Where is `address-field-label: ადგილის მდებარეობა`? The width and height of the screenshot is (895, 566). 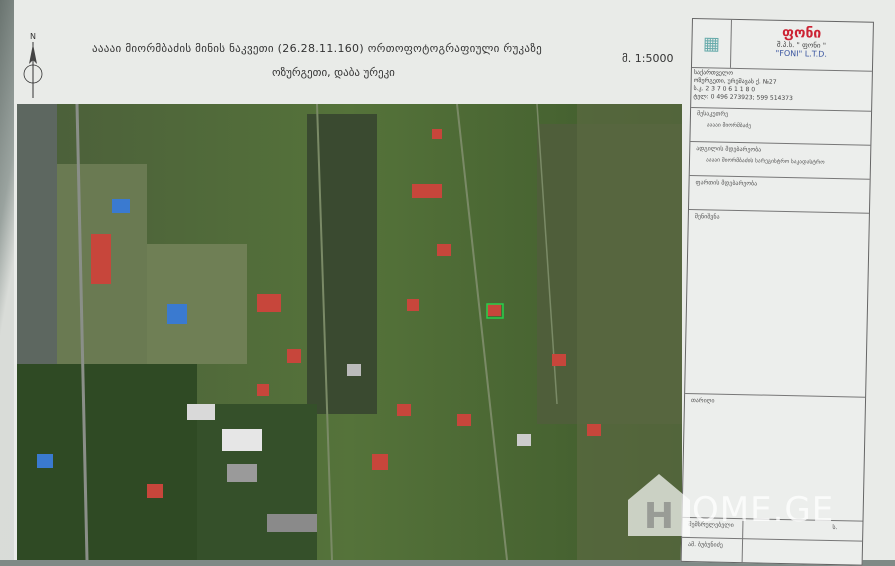
address-field-label: ადგილის მდებარეობა is located at coordinates (729, 149).